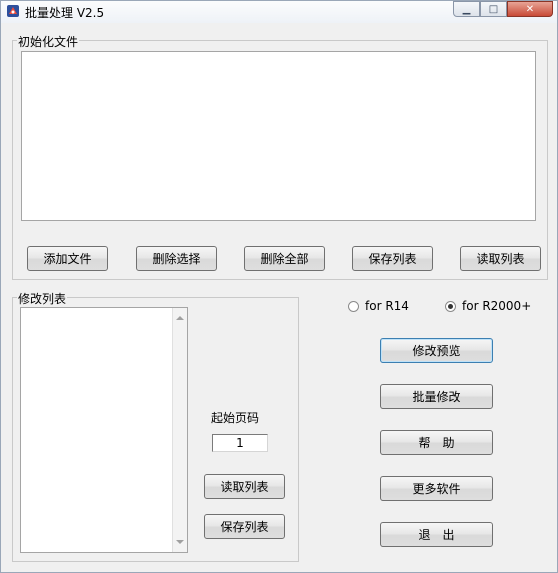 This screenshot has width=558, height=573. I want to click on add-file-button: 添加文件, so click(67, 258).